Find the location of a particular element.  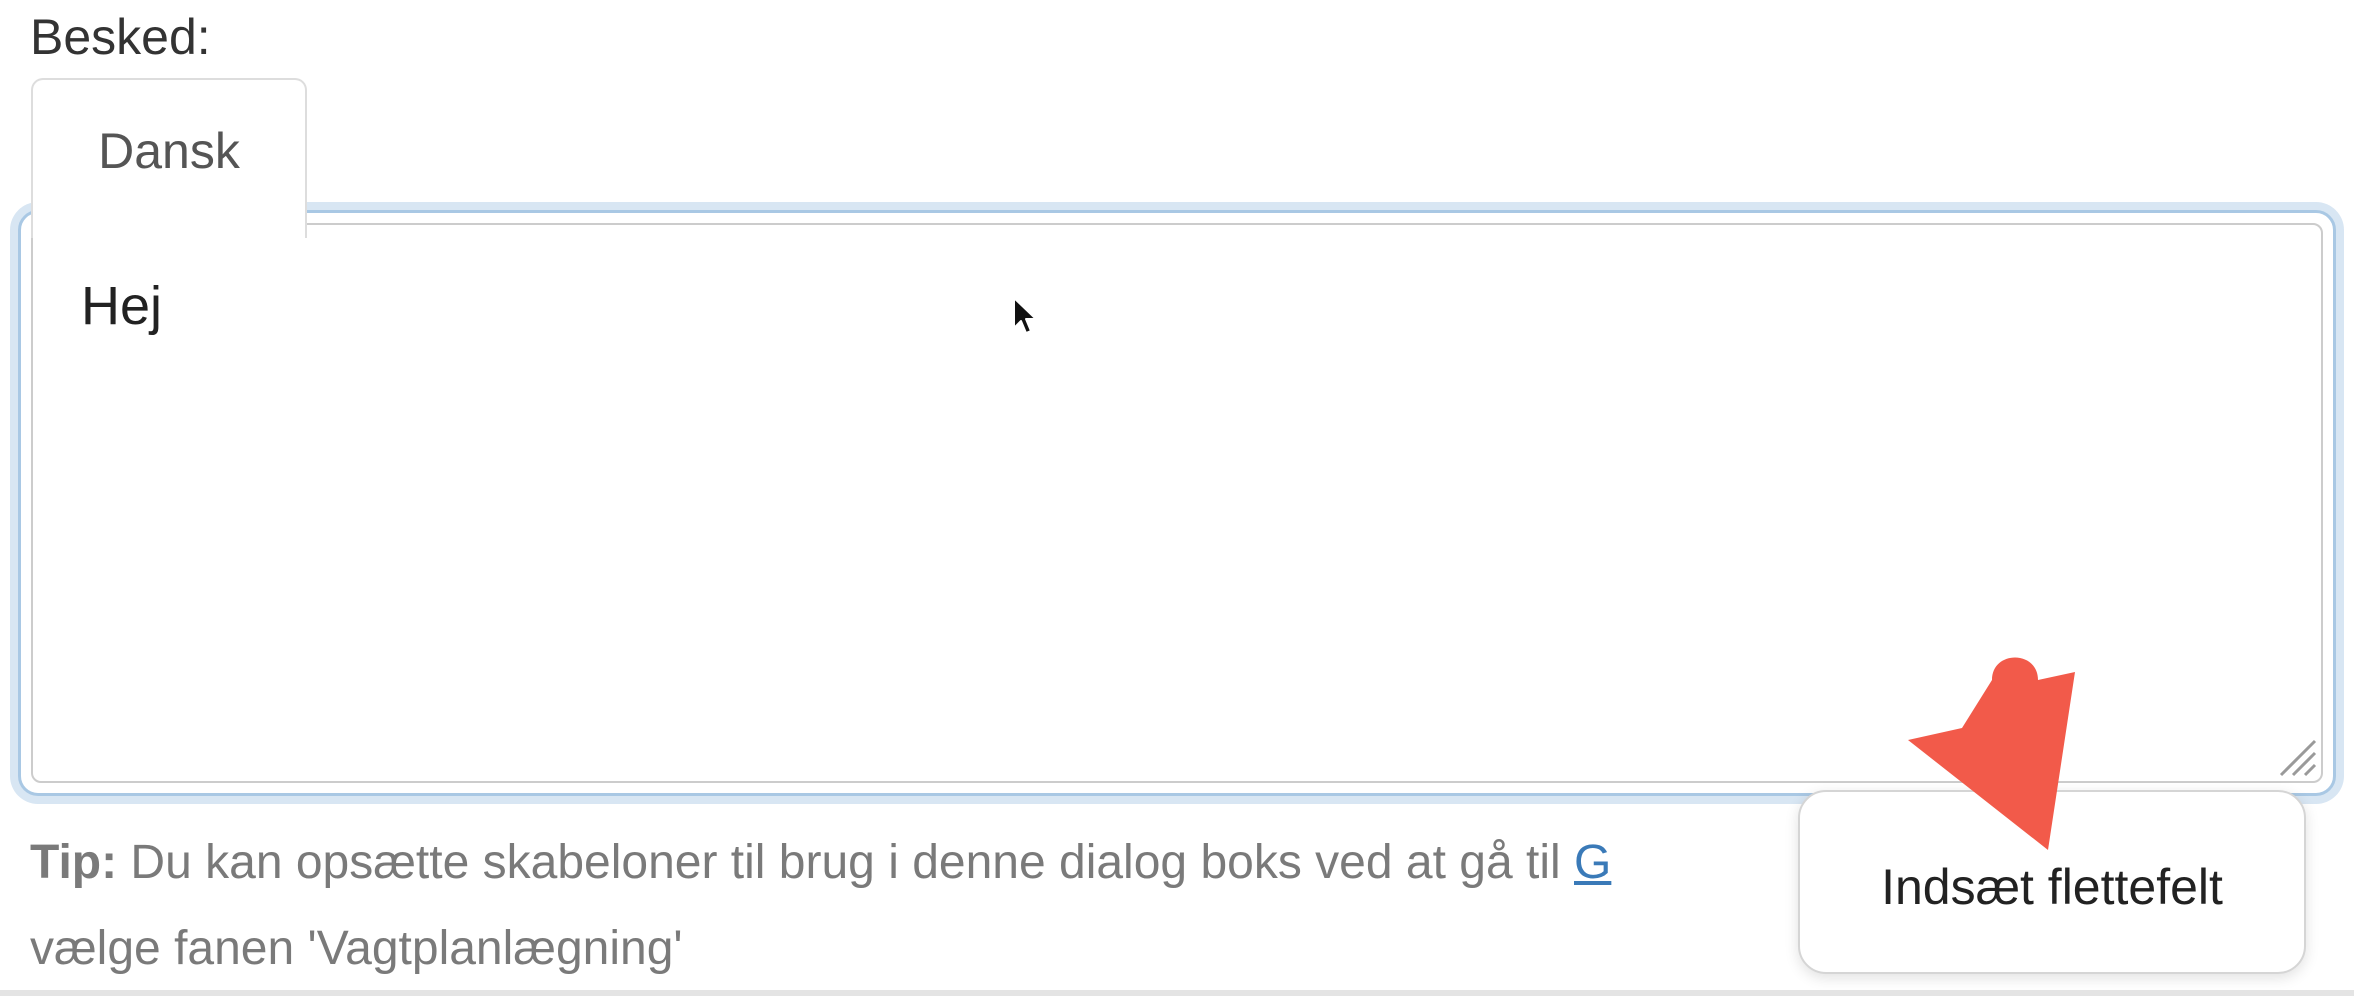

settings-link: G is located at coordinates (1592, 862).